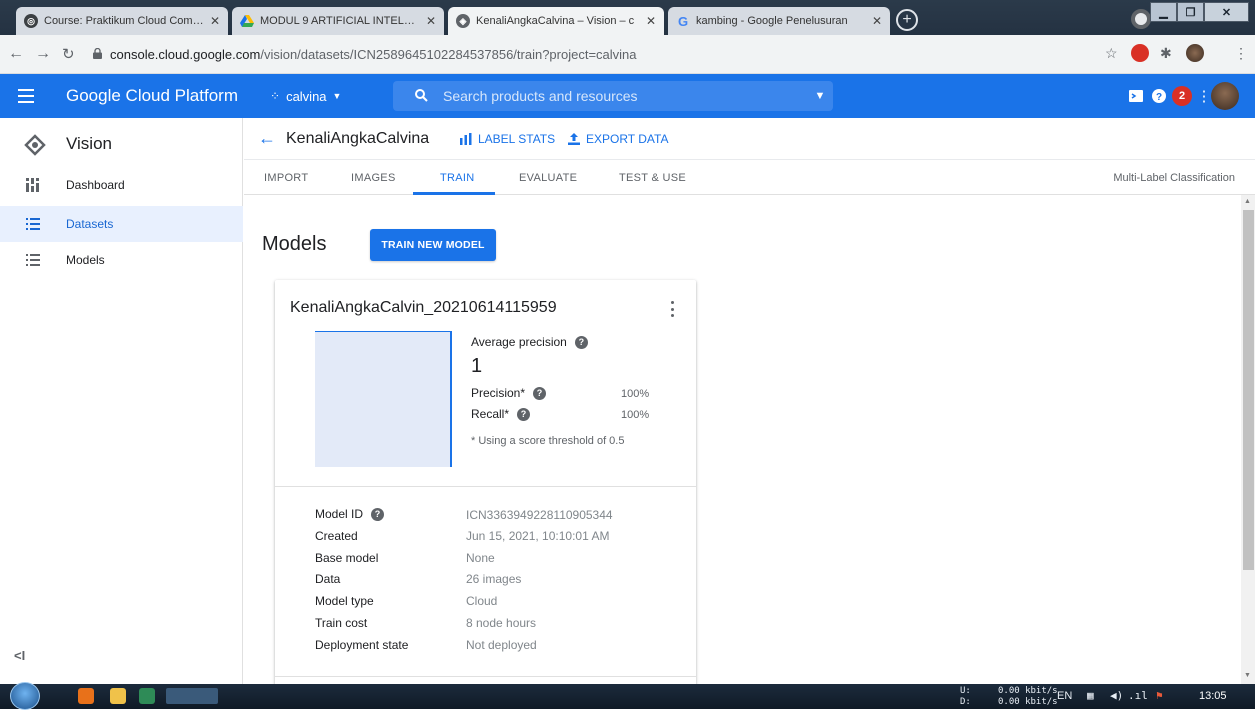 Image resolution: width=1255 pixels, height=710 pixels. What do you see at coordinates (1138, 695) in the screenshot?
I see `signal-icon: .ıl` at bounding box center [1138, 695].